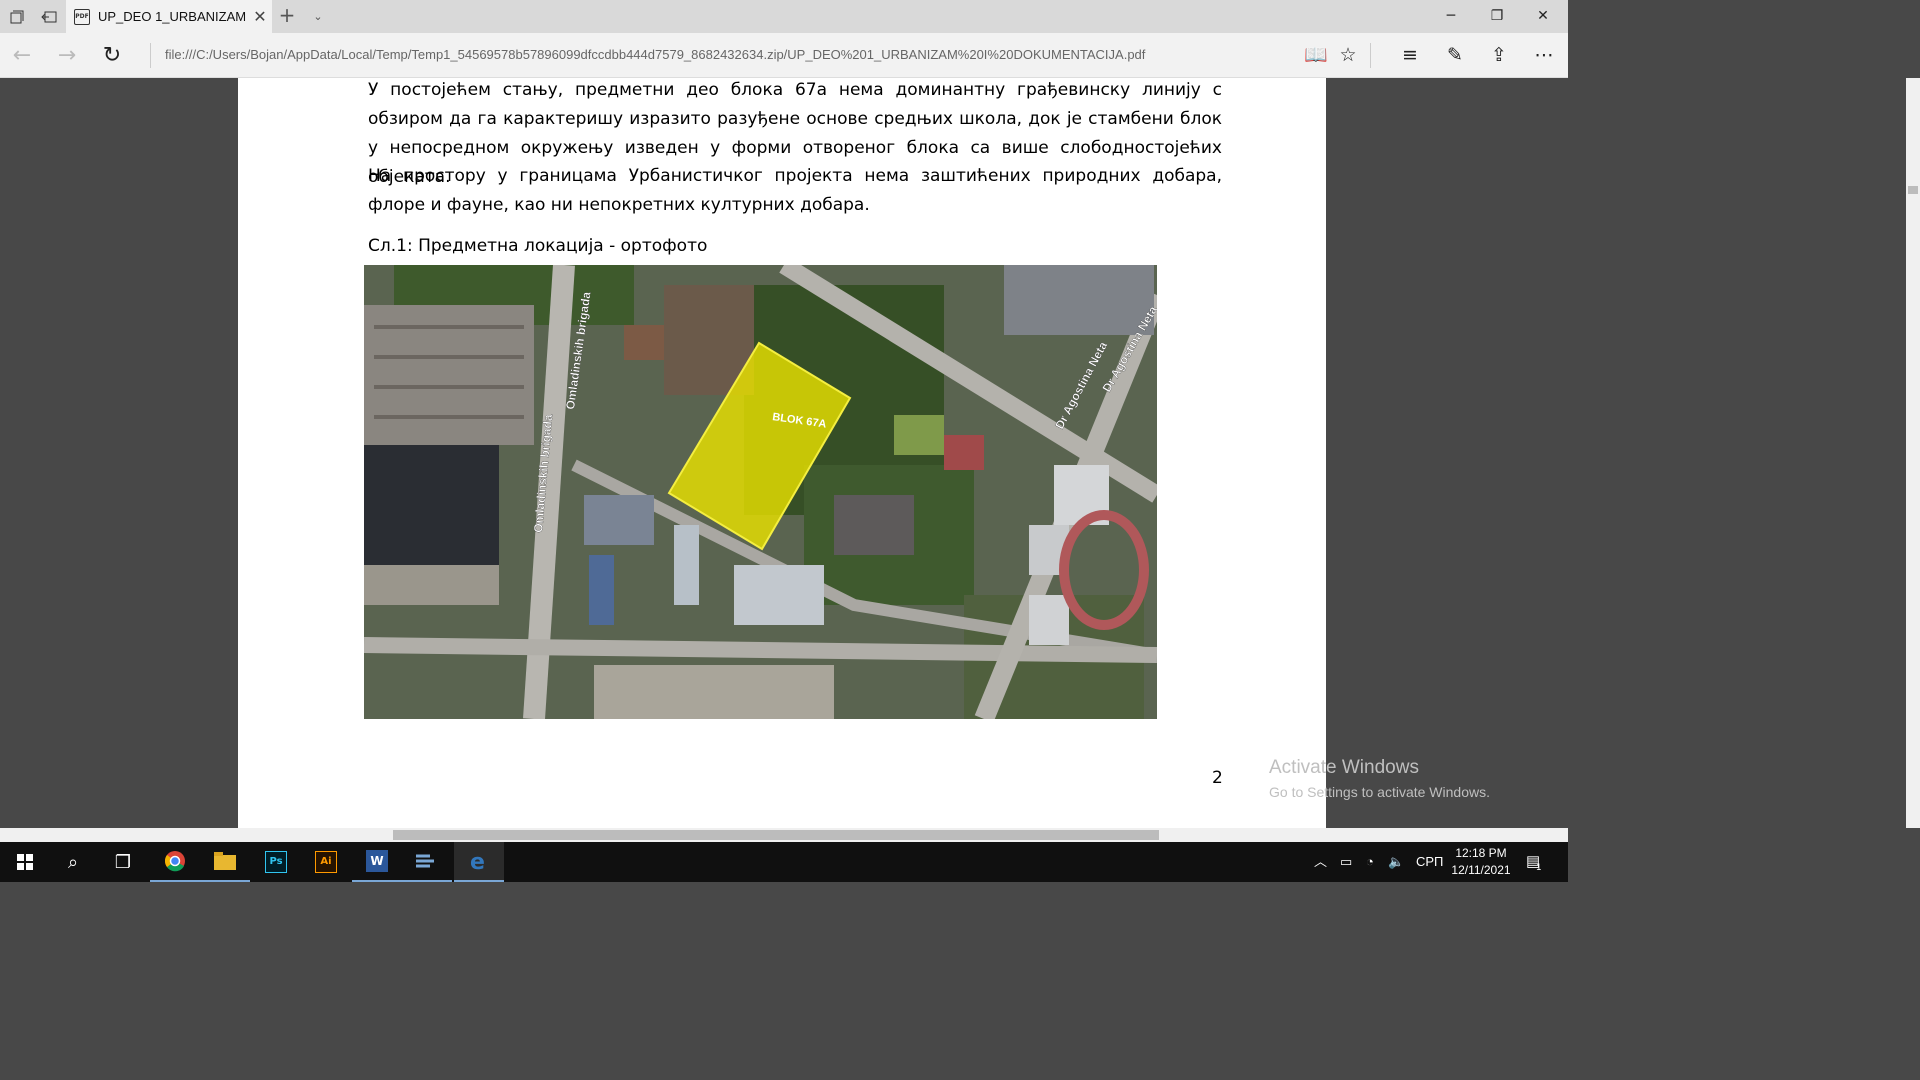 The image size is (1920, 1080). What do you see at coordinates (1481, 862) in the screenshot?
I see `clock: 12:18 PM 12/11/2021` at bounding box center [1481, 862].